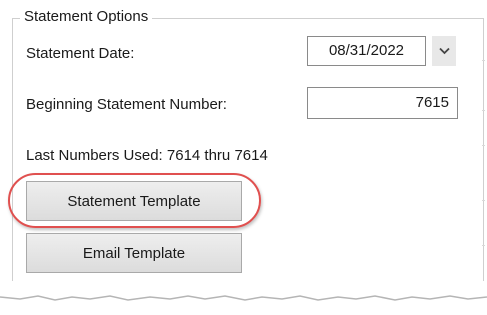 Image resolution: width=487 pixels, height=315 pixels. What do you see at coordinates (243, 305) in the screenshot?
I see `torn-edge` at bounding box center [243, 305].